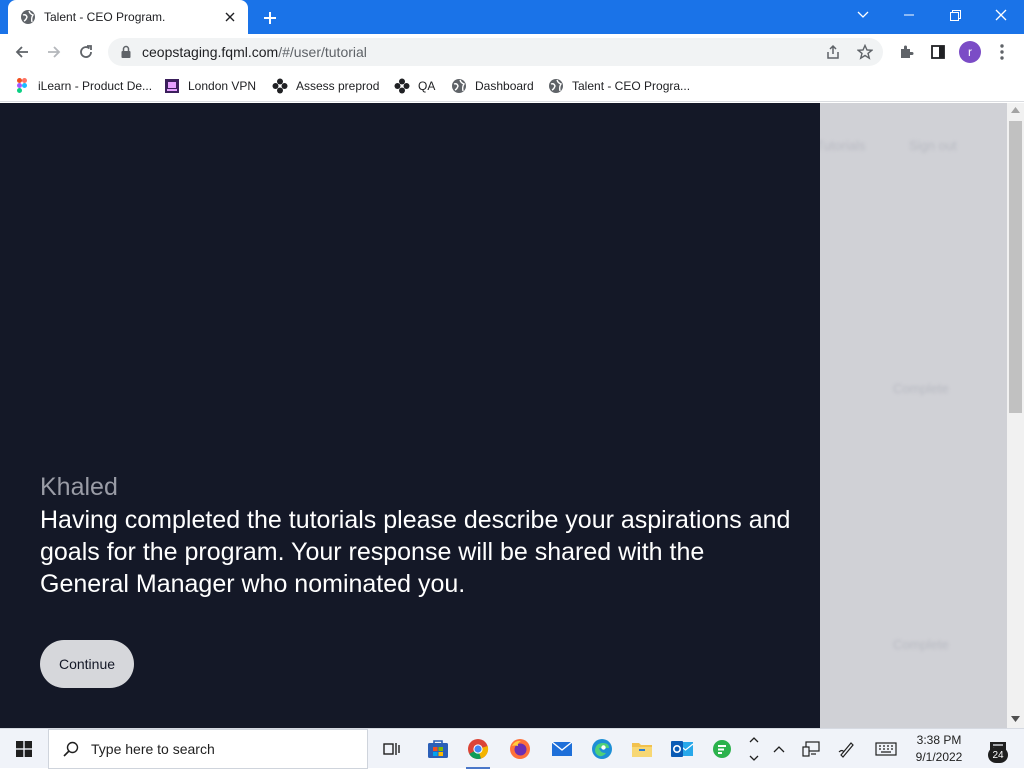 The height and width of the screenshot is (769, 1024). What do you see at coordinates (105, 17) in the screenshot?
I see `tab-title: Talent - CEO Program.` at bounding box center [105, 17].